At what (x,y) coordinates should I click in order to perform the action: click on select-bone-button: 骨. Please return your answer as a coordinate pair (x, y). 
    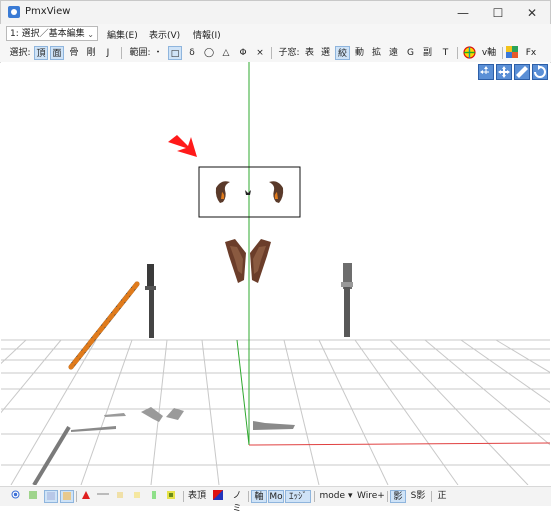
    Looking at the image, I should click on (74, 53).